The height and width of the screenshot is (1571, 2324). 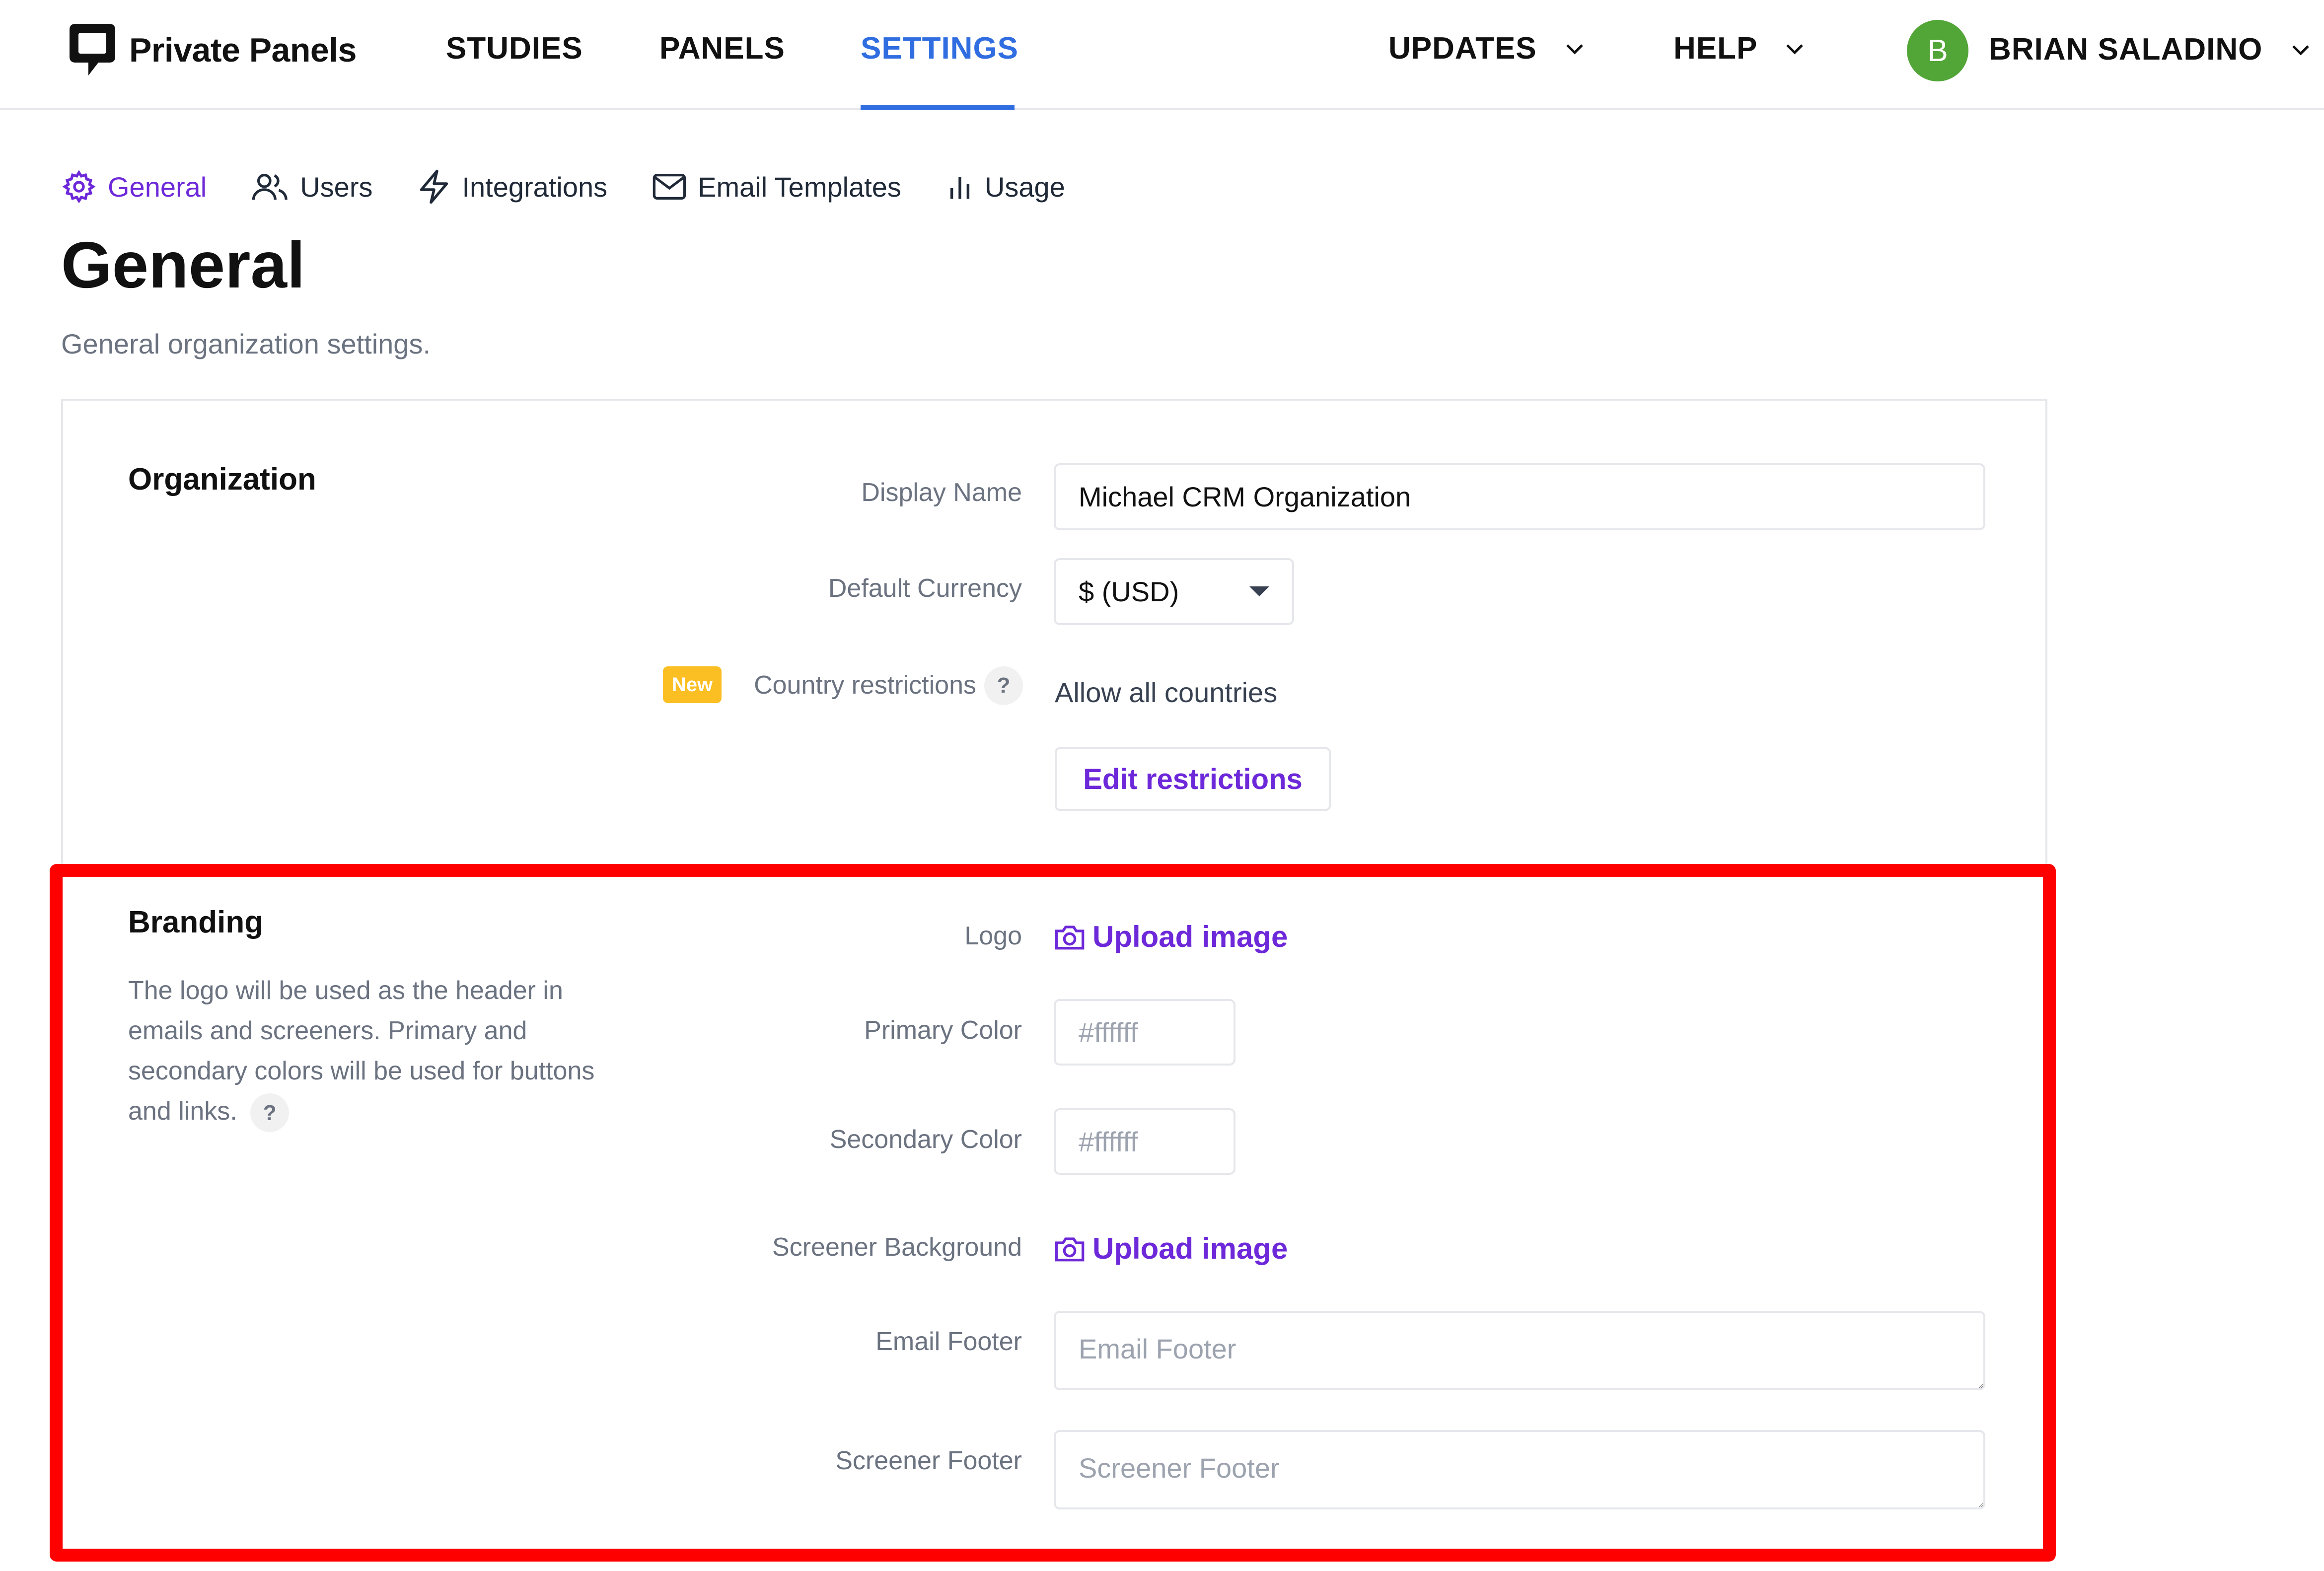 What do you see at coordinates (865, 685) in the screenshot?
I see `country-restrictions-label: Country restrictions` at bounding box center [865, 685].